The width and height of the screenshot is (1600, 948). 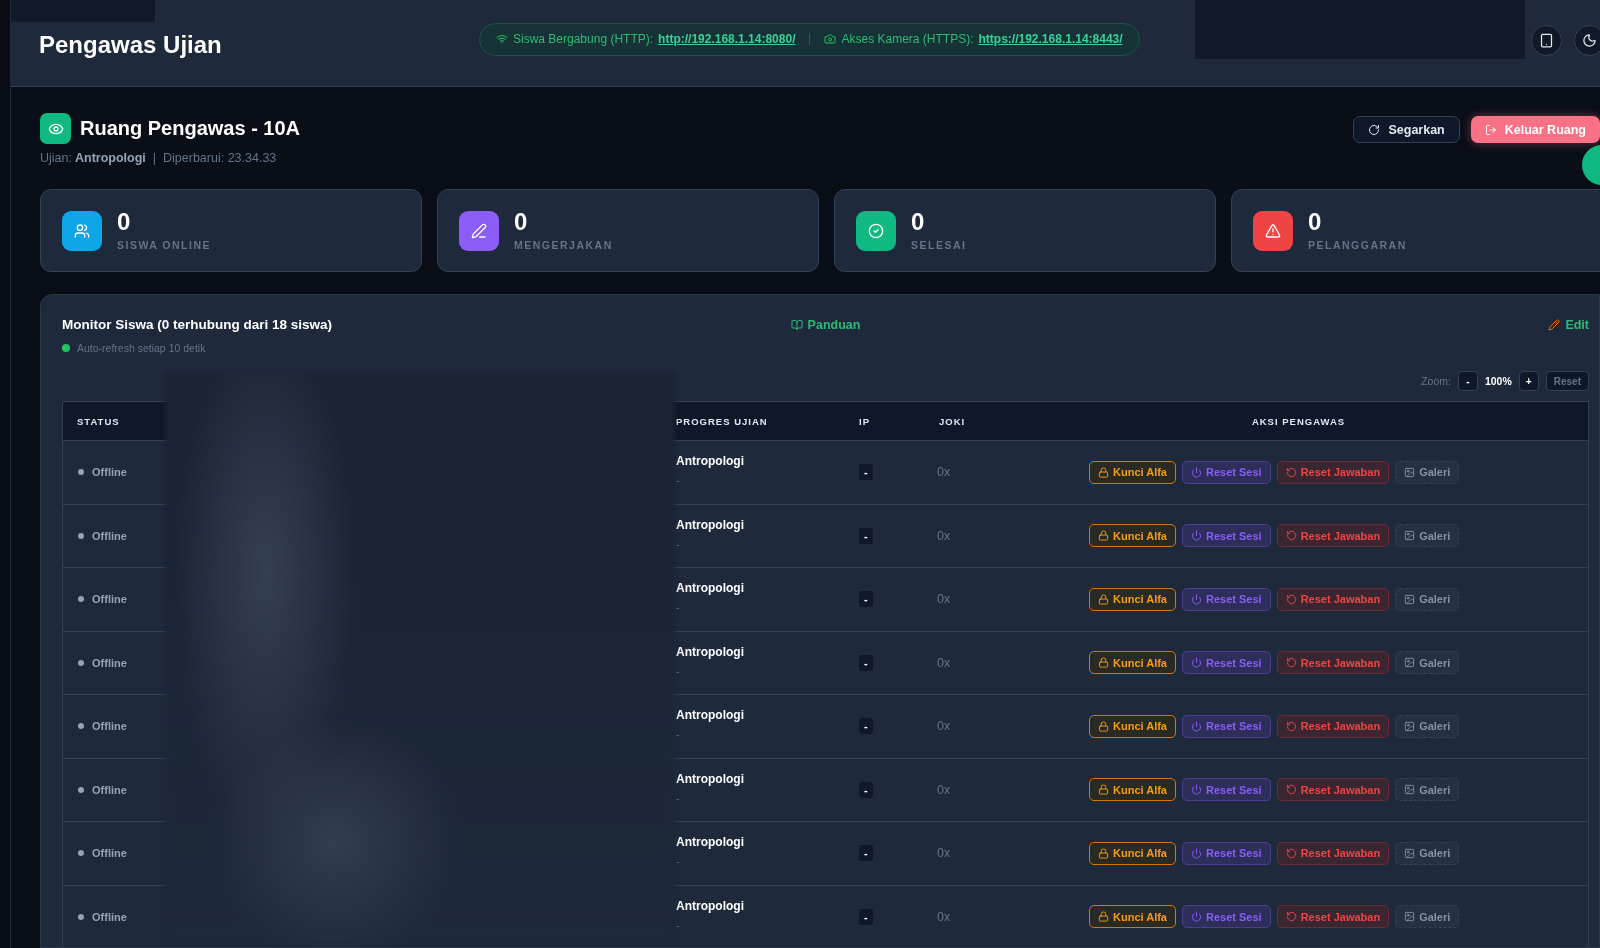 I want to click on address-link: http://192.168.1.14:8080/, so click(x=727, y=39).